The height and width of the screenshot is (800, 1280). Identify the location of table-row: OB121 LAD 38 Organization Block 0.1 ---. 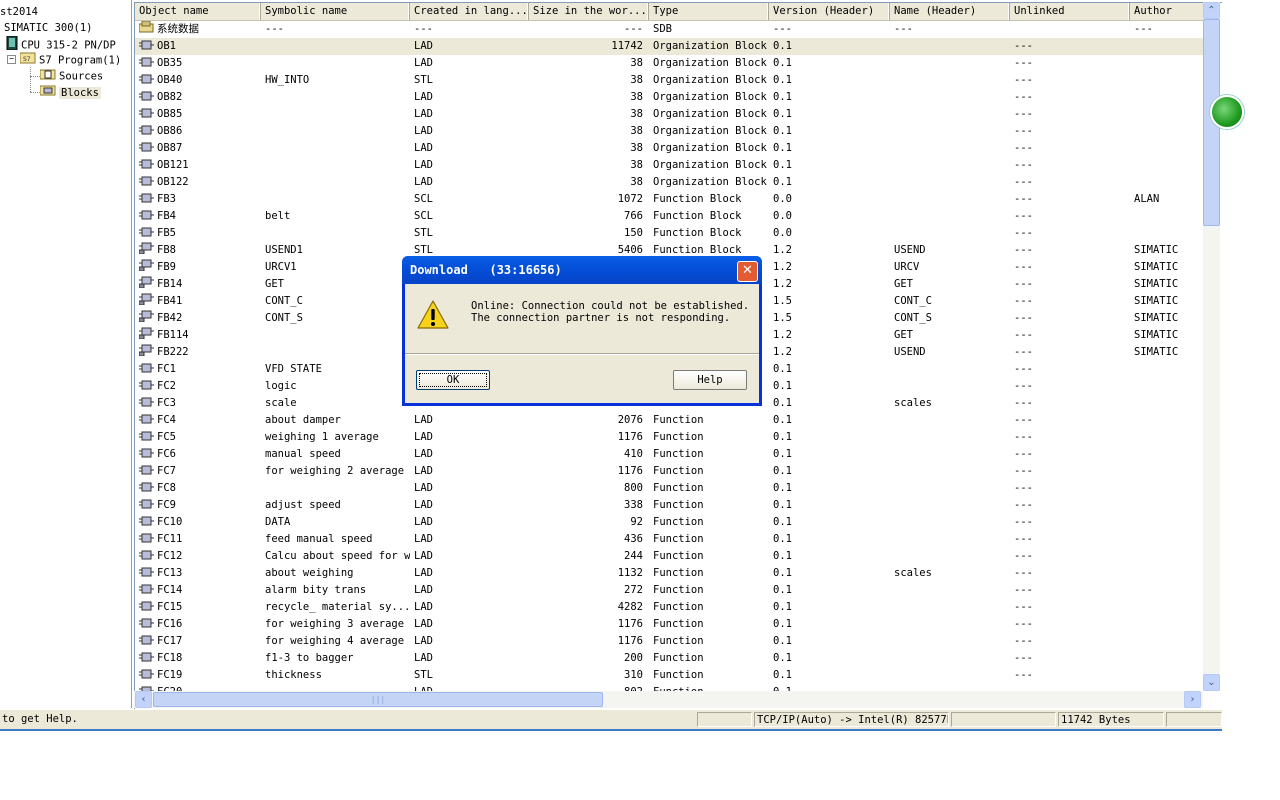
(670, 165).